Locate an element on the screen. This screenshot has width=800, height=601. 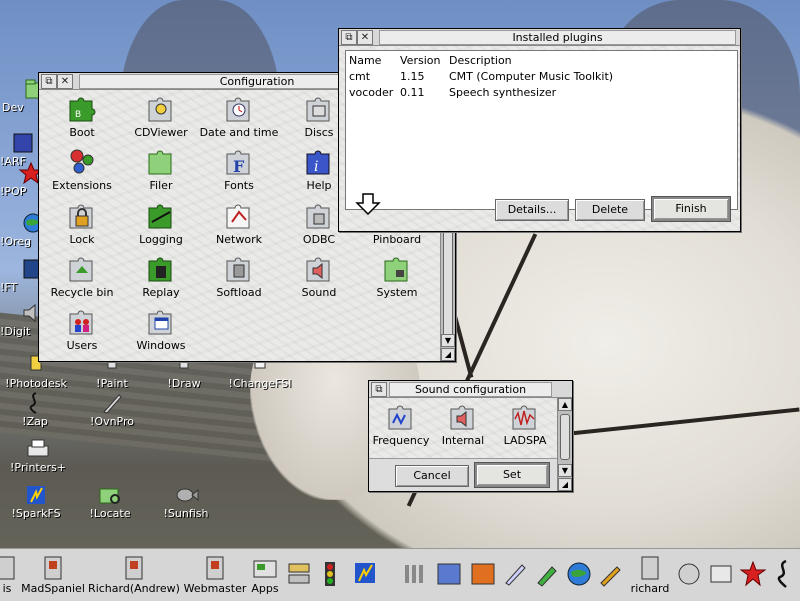
sound-titlebar: ⧉ Sound configuration is located at coordinates (470, 389).